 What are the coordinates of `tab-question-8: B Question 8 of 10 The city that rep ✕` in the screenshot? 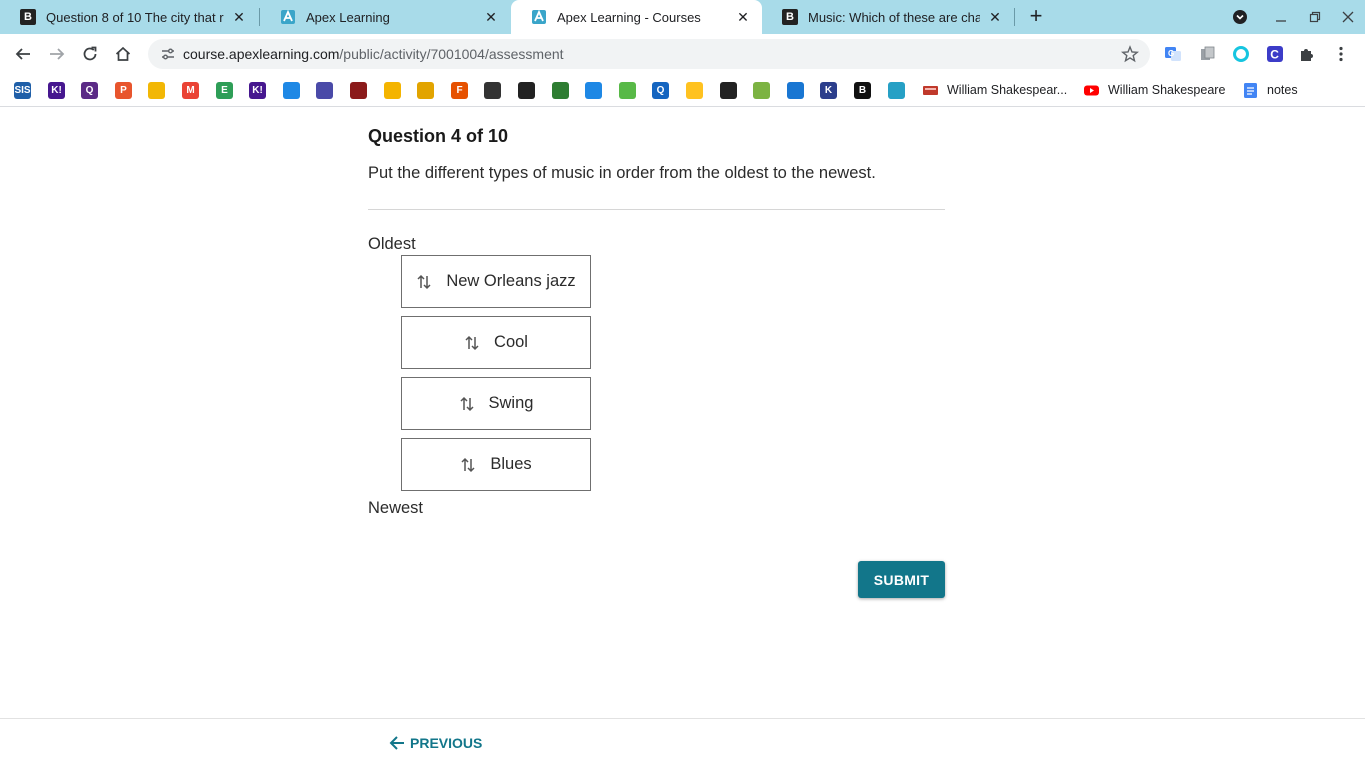 It's located at (129, 17).